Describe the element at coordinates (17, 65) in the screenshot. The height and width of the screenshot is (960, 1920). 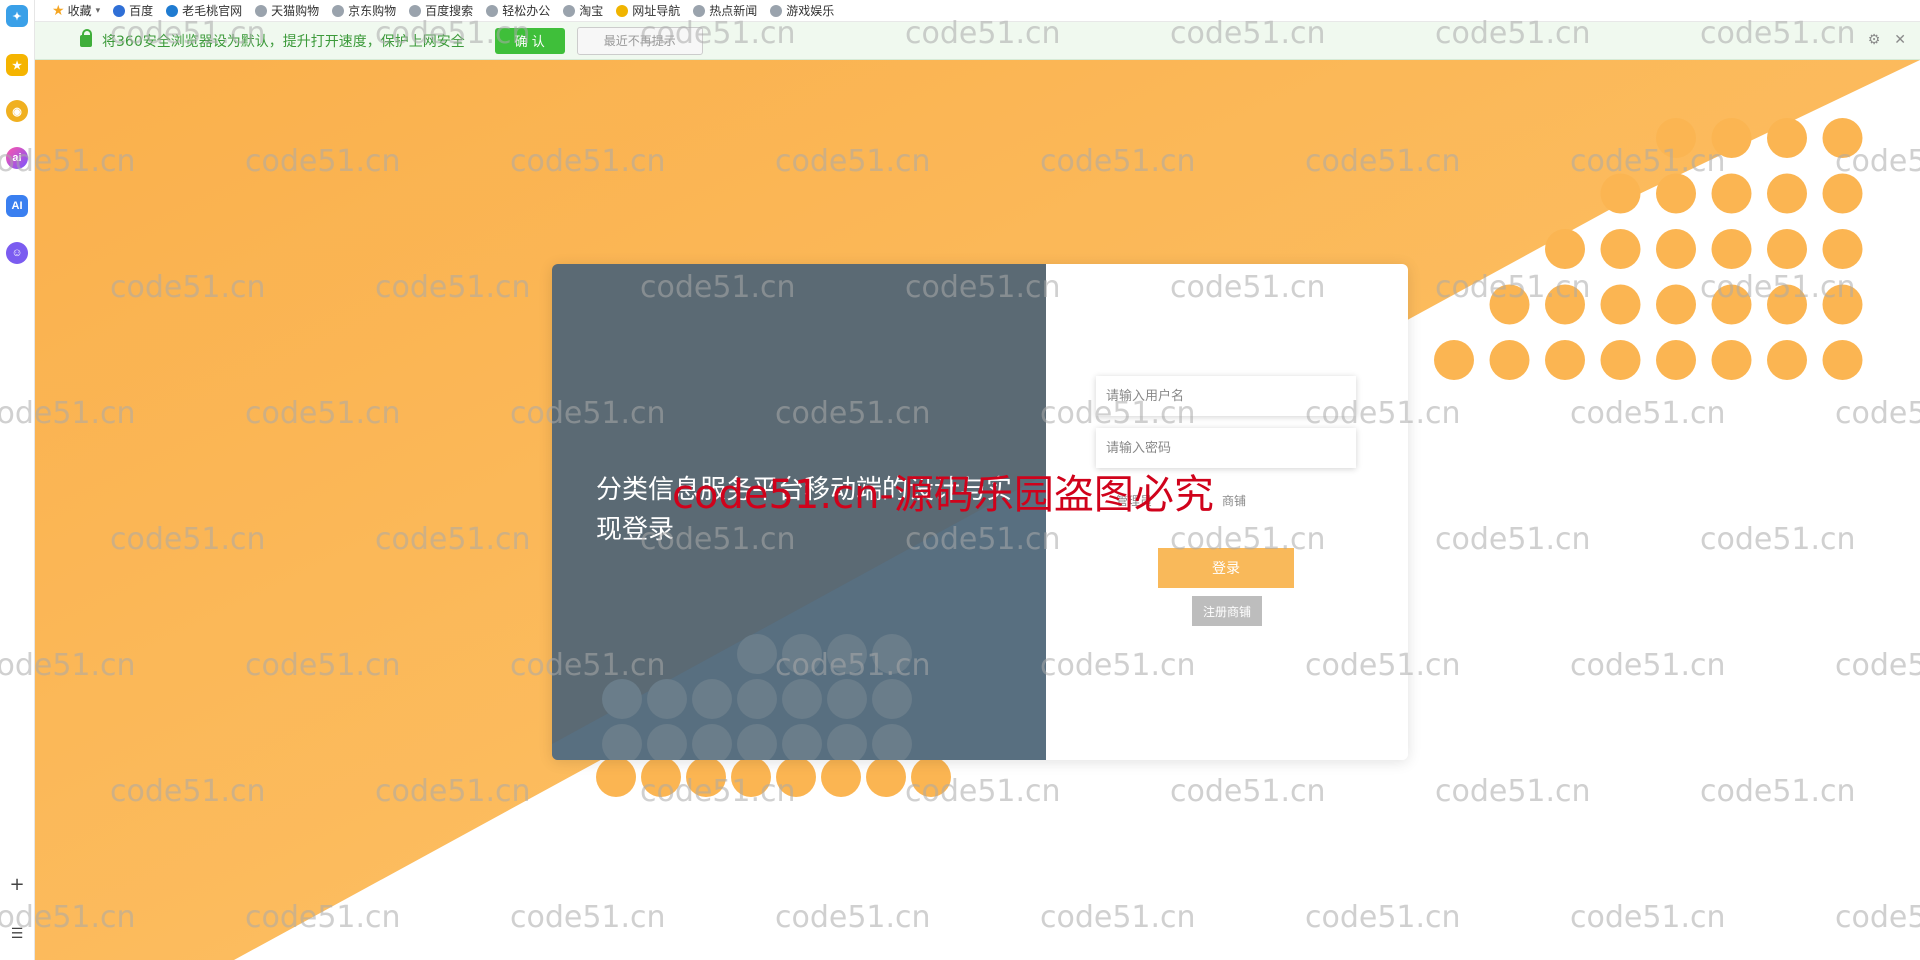
I see `favorites-star-icon: ★` at that location.